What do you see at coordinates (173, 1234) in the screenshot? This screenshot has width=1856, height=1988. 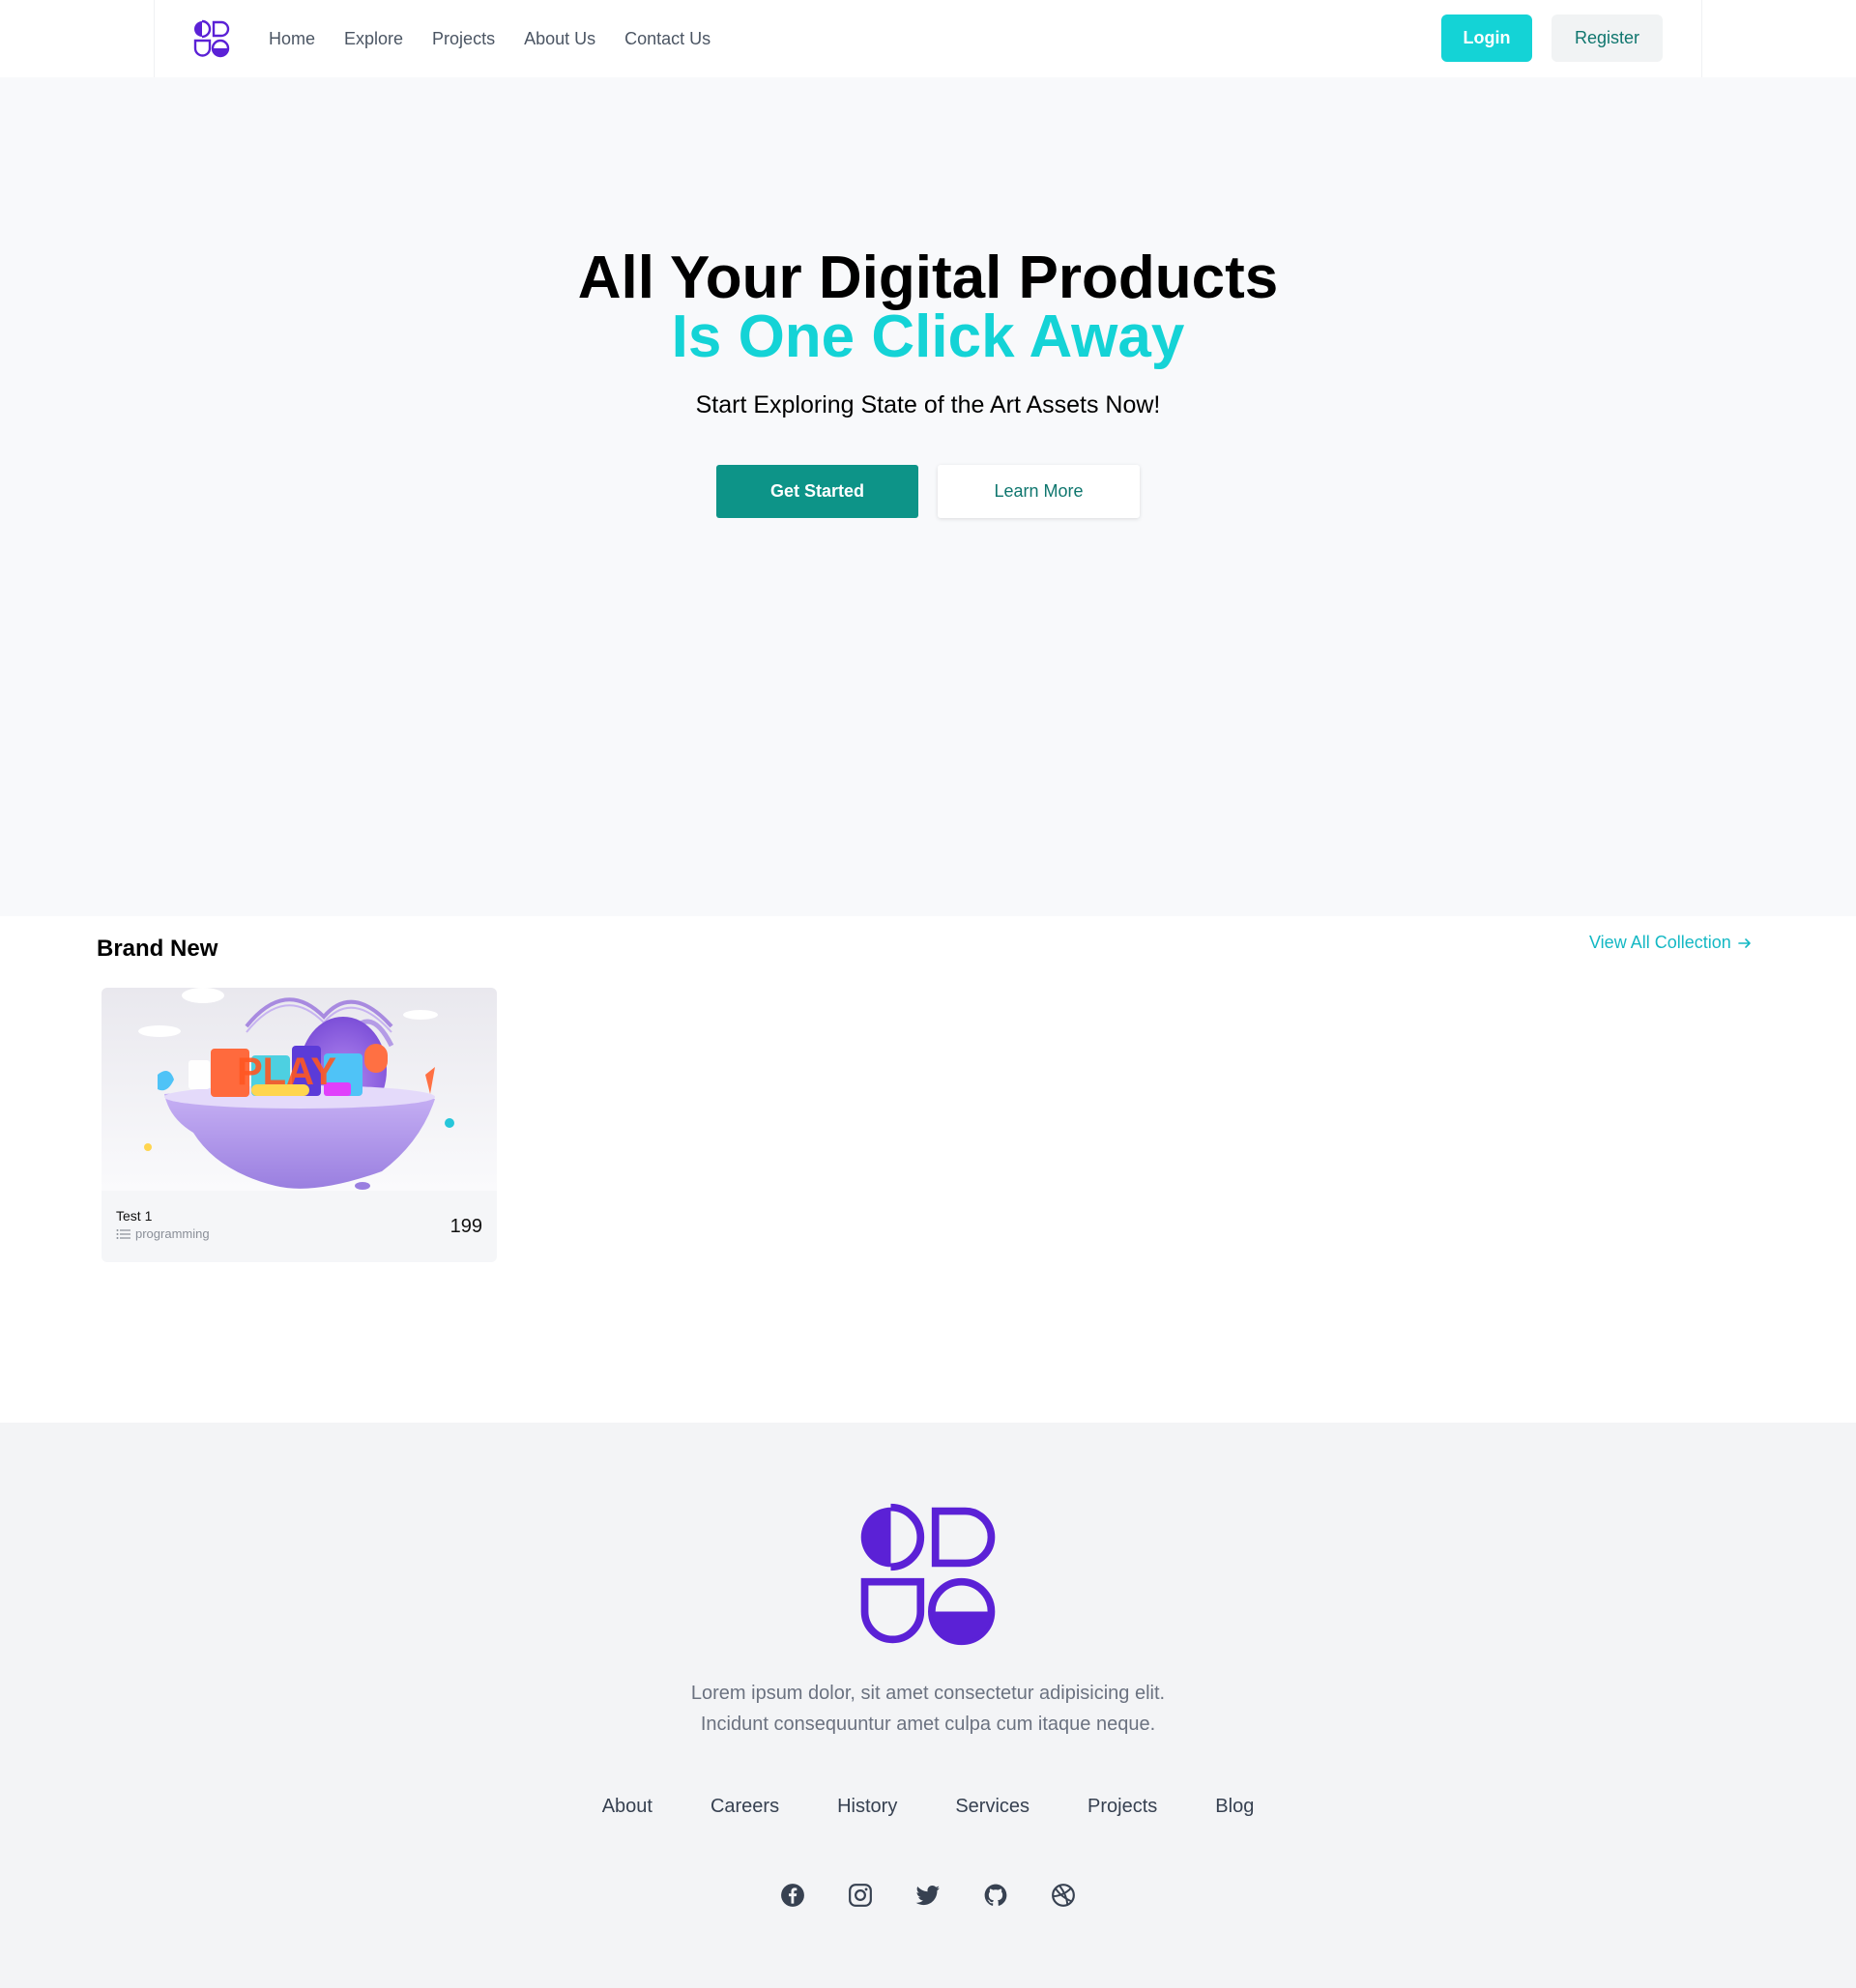 I see `product-category-label: programming` at bounding box center [173, 1234].